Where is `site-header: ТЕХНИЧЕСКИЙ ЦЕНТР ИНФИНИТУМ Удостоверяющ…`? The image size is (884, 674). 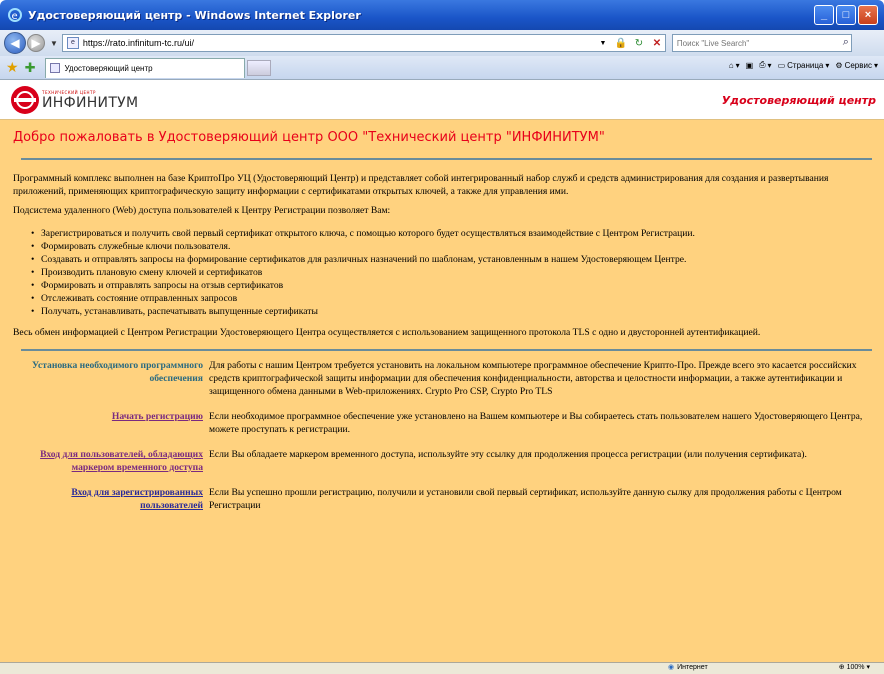 site-header: ТЕХНИЧЕСКИЙ ЦЕНТР ИНФИНИТУМ Удостоверяющ… is located at coordinates (442, 100).